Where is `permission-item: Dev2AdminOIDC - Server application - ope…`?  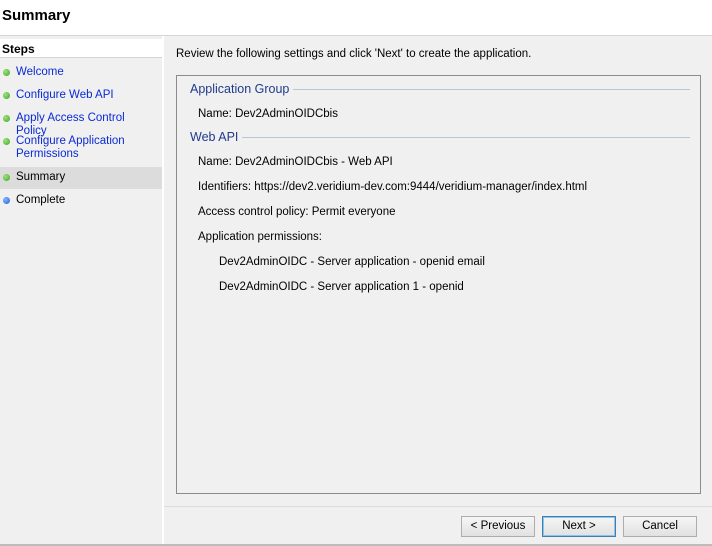
permission-item: Dev2AdminOIDC - Server application - ope… is located at coordinates (352, 262).